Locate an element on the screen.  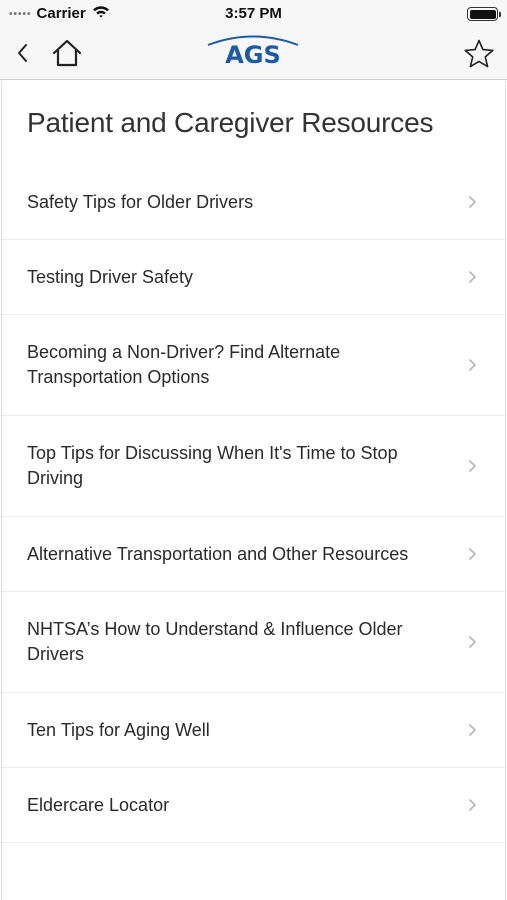
status-bar: ••••• Carrier 3:57 PM is located at coordinates (253, 14).